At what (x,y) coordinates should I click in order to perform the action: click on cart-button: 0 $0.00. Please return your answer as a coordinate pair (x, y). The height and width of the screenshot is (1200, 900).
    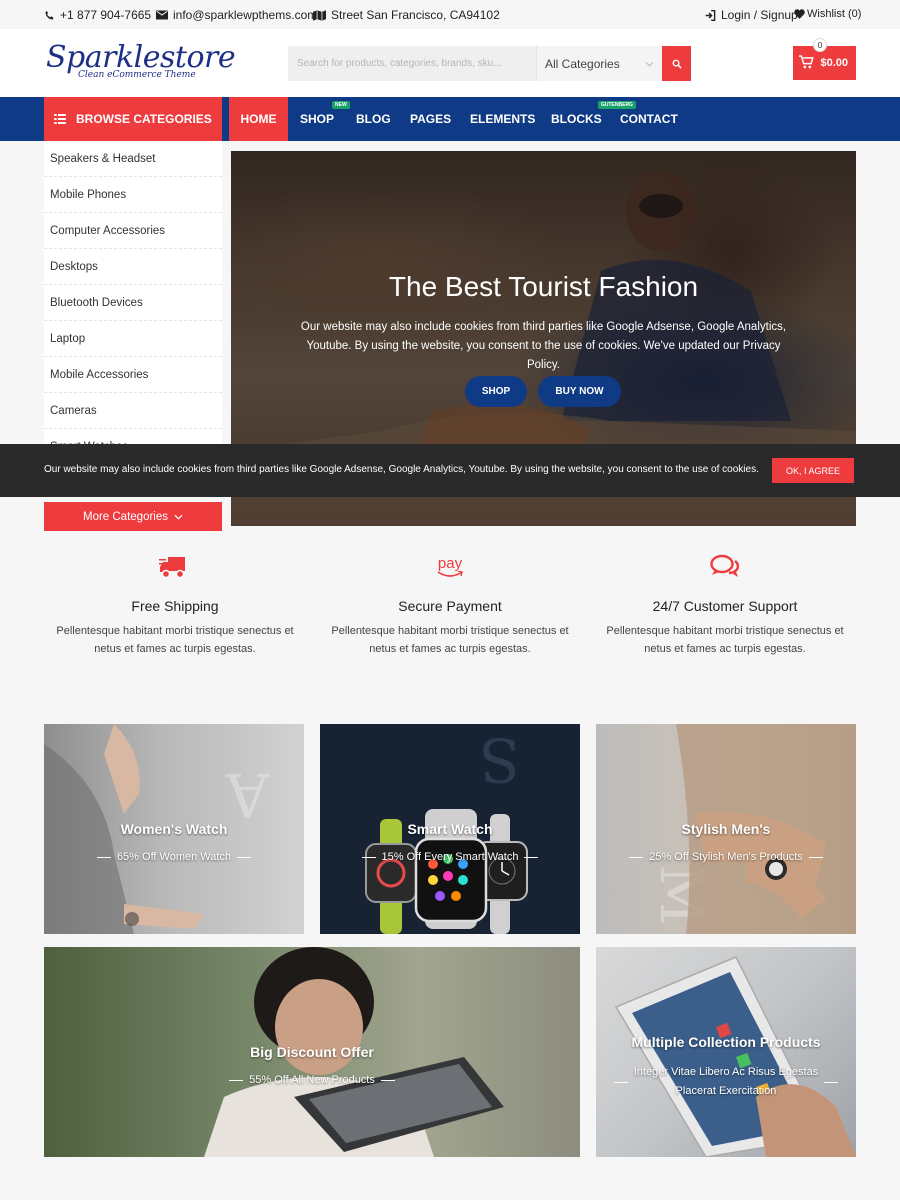
    Looking at the image, I should click on (824, 59).